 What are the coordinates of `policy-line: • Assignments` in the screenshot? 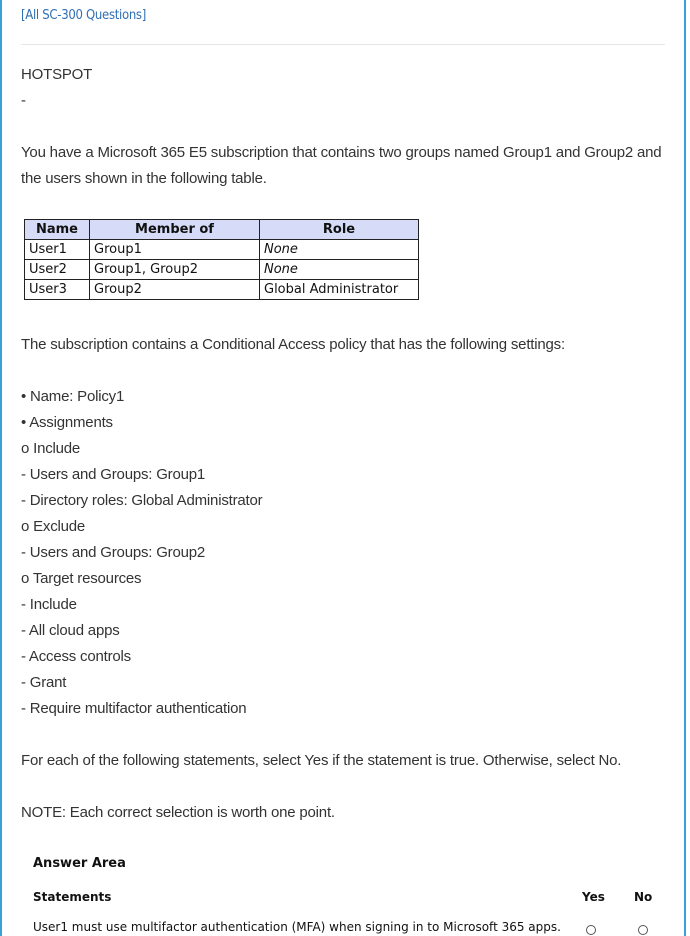 It's located at (67, 422).